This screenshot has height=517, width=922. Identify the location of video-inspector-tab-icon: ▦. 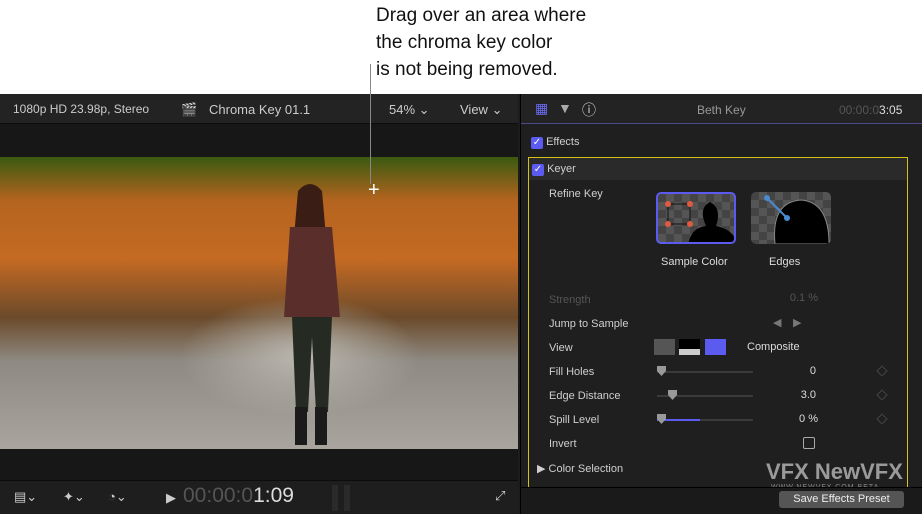
(541, 108).